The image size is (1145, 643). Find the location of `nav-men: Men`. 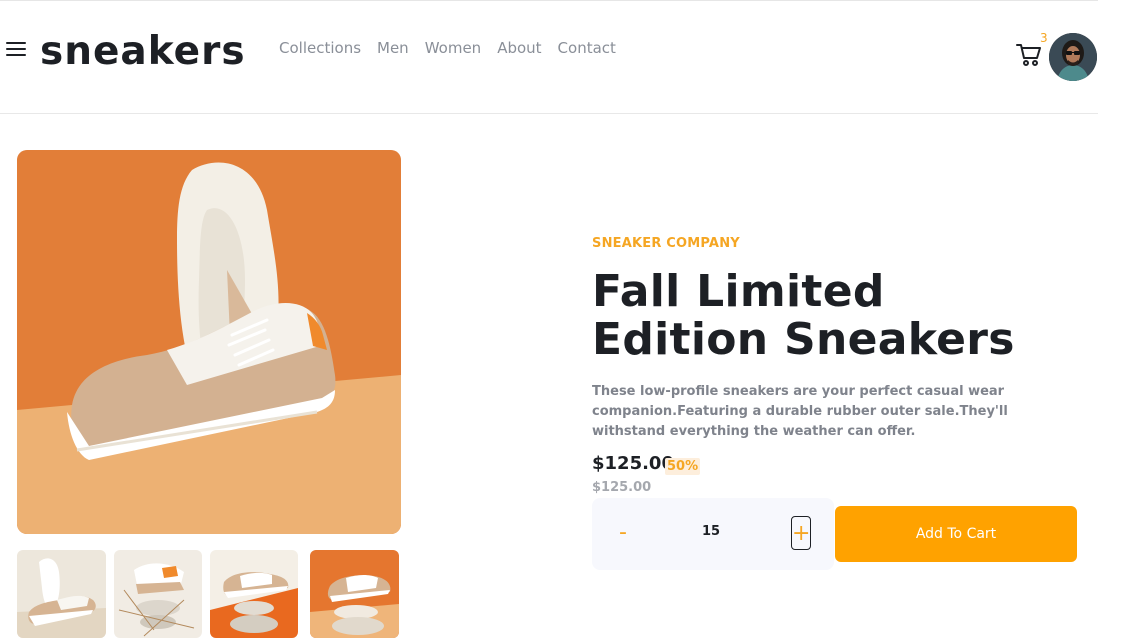

nav-men: Men is located at coordinates (393, 48).